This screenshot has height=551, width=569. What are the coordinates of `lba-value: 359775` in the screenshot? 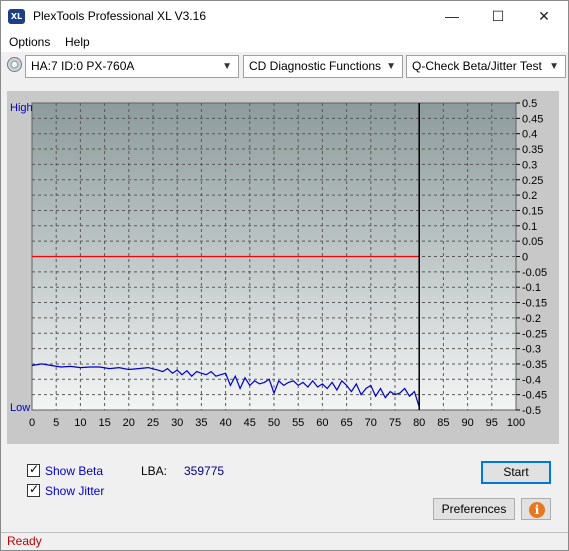 It's located at (204, 471).